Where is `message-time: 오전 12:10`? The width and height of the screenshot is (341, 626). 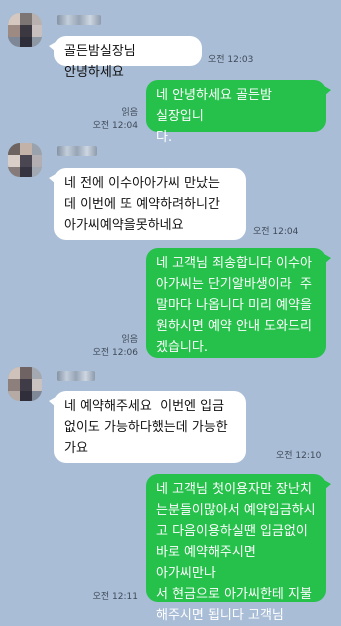 message-time: 오전 12:10 is located at coordinates (299, 456).